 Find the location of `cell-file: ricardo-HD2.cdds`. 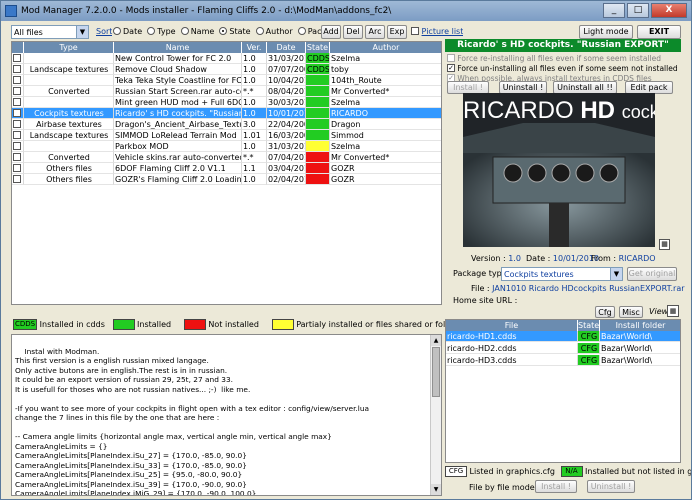

cell-file: ricardo-HD2.cdds is located at coordinates (512, 348).